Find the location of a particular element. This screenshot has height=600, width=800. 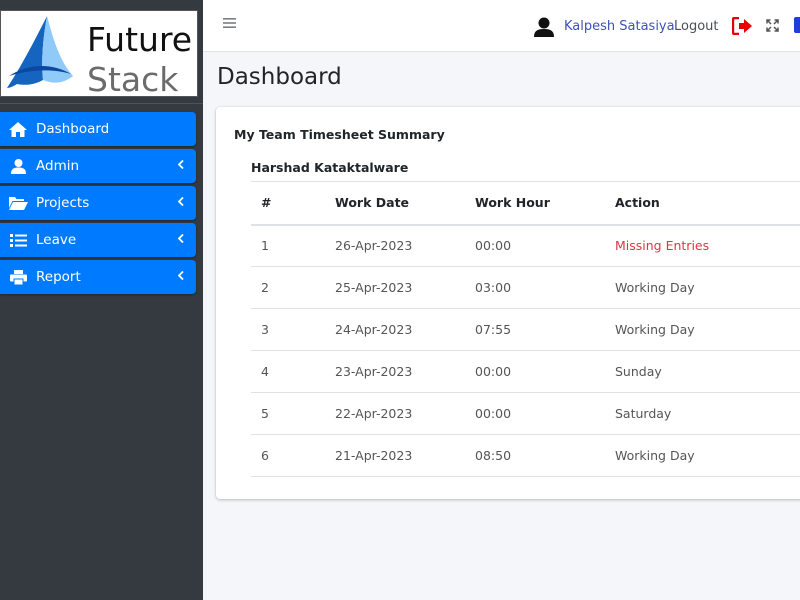

row-work-date: 22-Apr-2023 is located at coordinates (395, 413).